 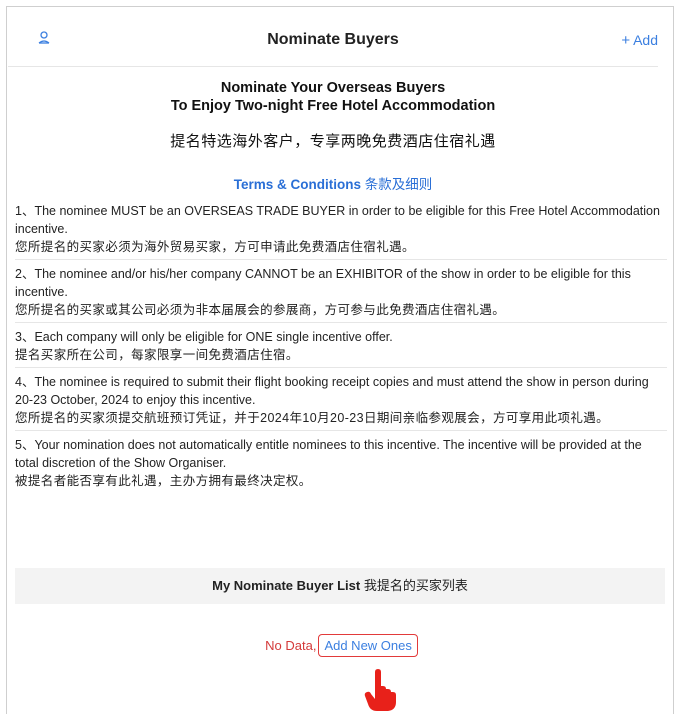 I want to click on add-button: + Add, so click(x=639, y=40).